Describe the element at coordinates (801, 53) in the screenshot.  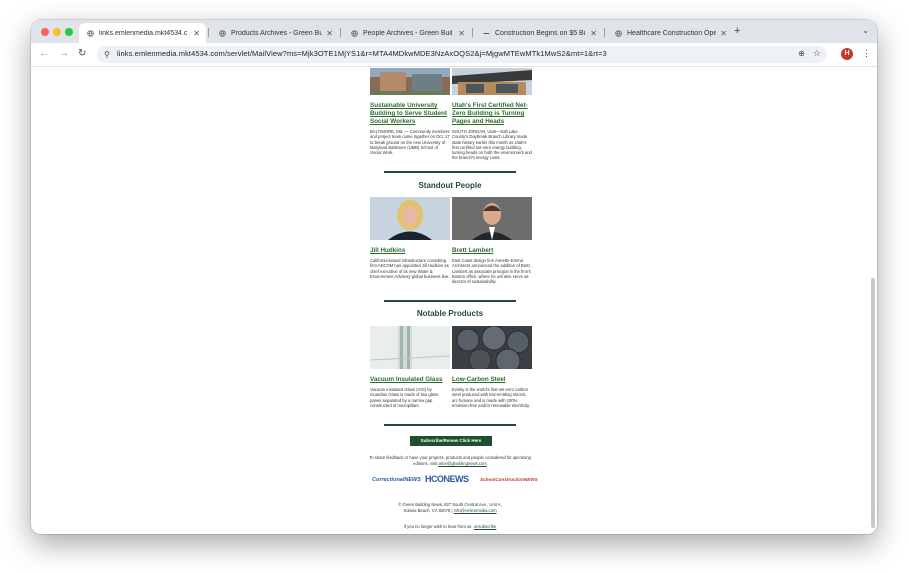
I see `zoom-icon: ⊕` at that location.